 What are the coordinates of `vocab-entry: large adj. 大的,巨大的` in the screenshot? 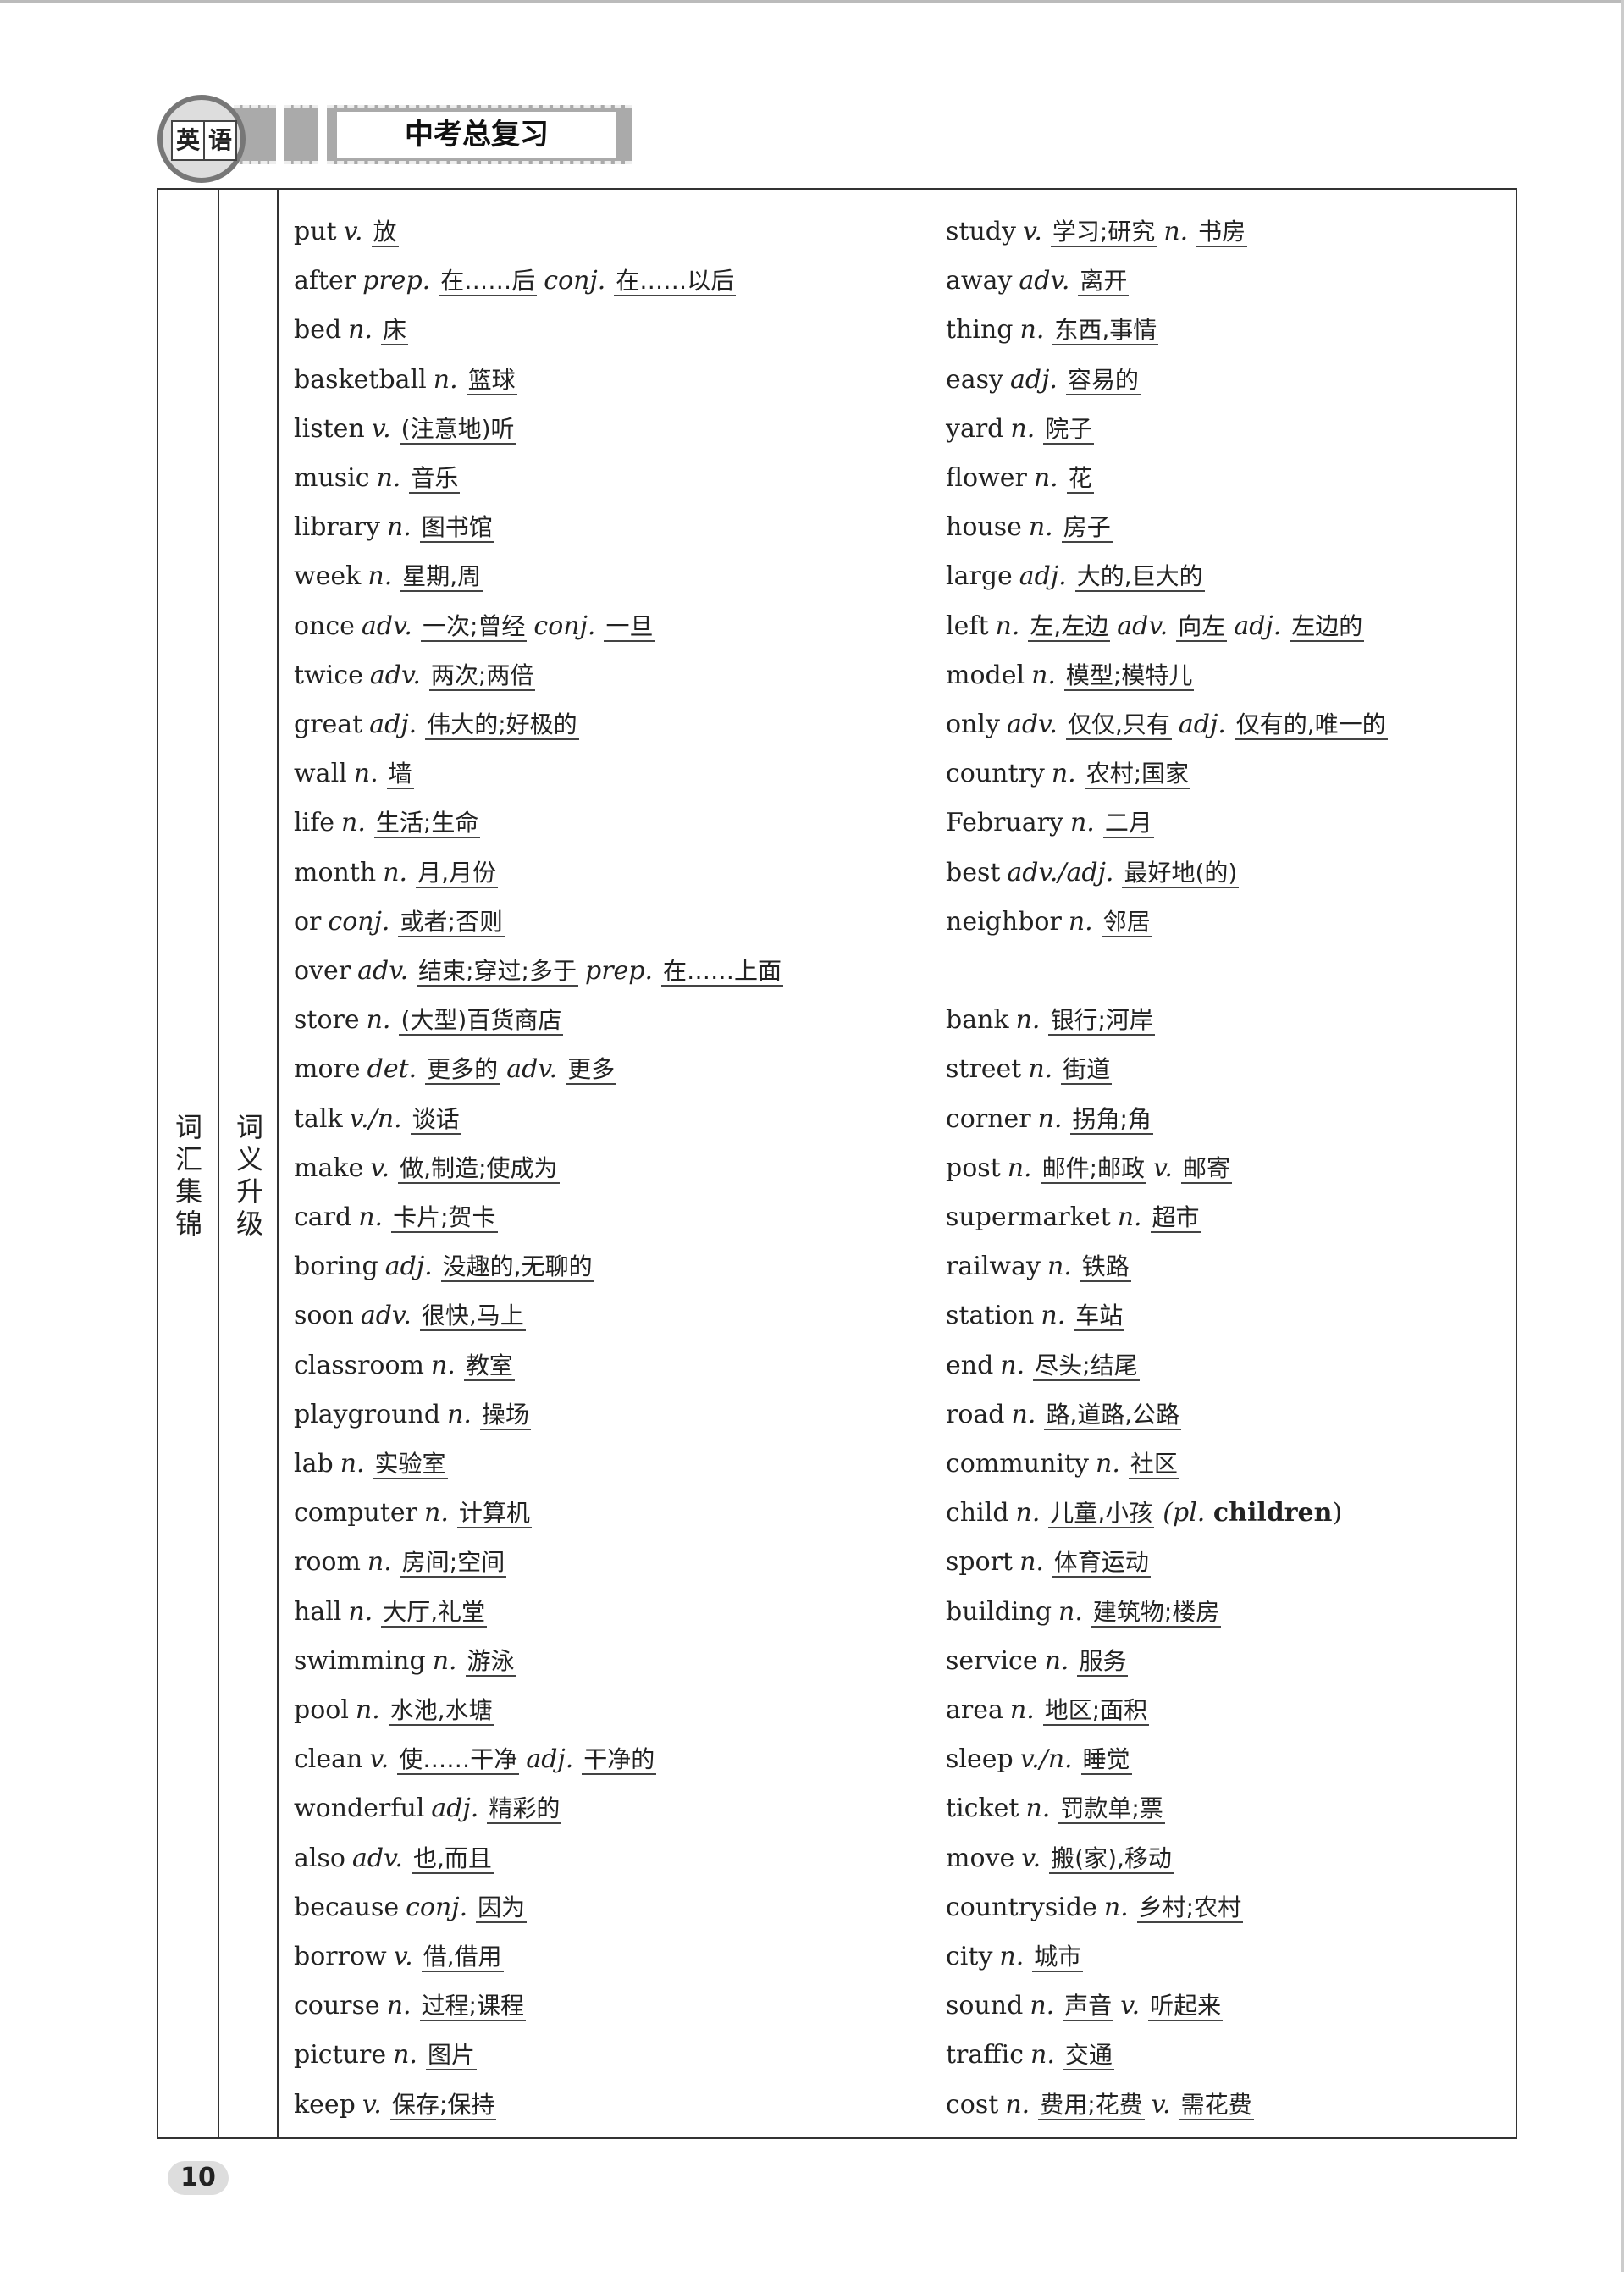 It's located at (1076, 577).